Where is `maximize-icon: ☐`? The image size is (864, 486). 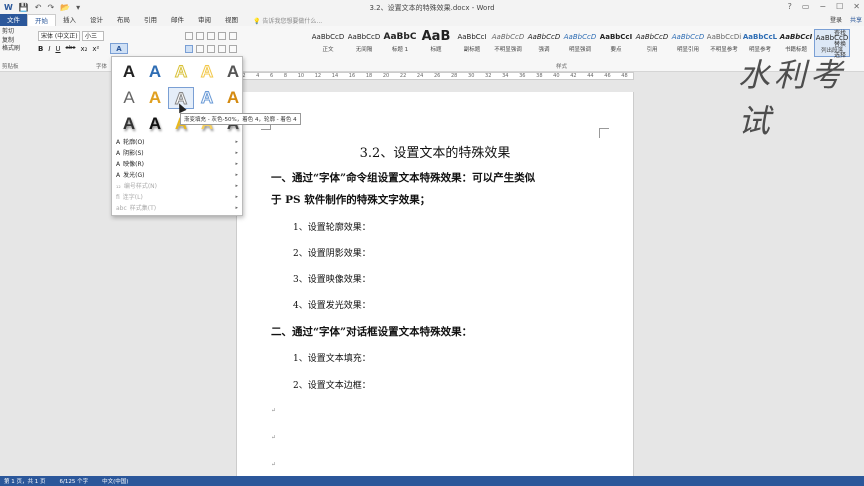 maximize-icon: ☐ is located at coordinates (839, 6).